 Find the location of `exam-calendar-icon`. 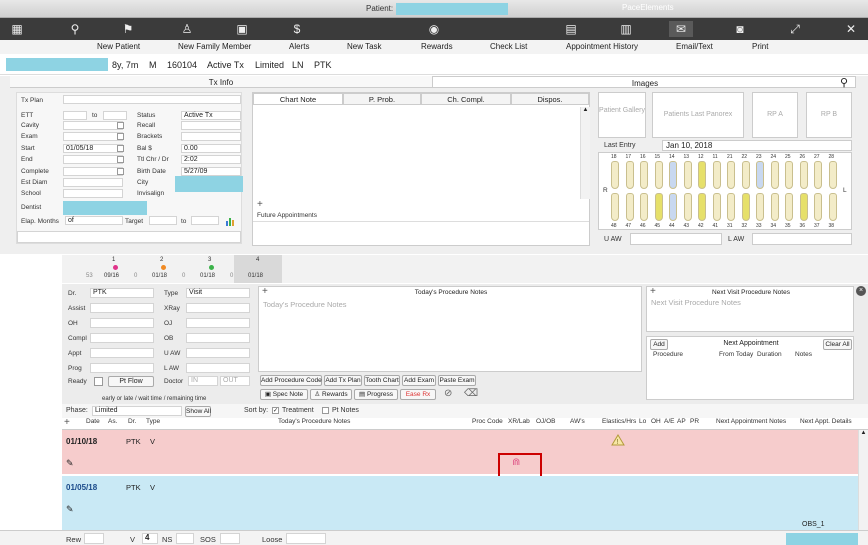

exam-calendar-icon is located at coordinates (120, 136).